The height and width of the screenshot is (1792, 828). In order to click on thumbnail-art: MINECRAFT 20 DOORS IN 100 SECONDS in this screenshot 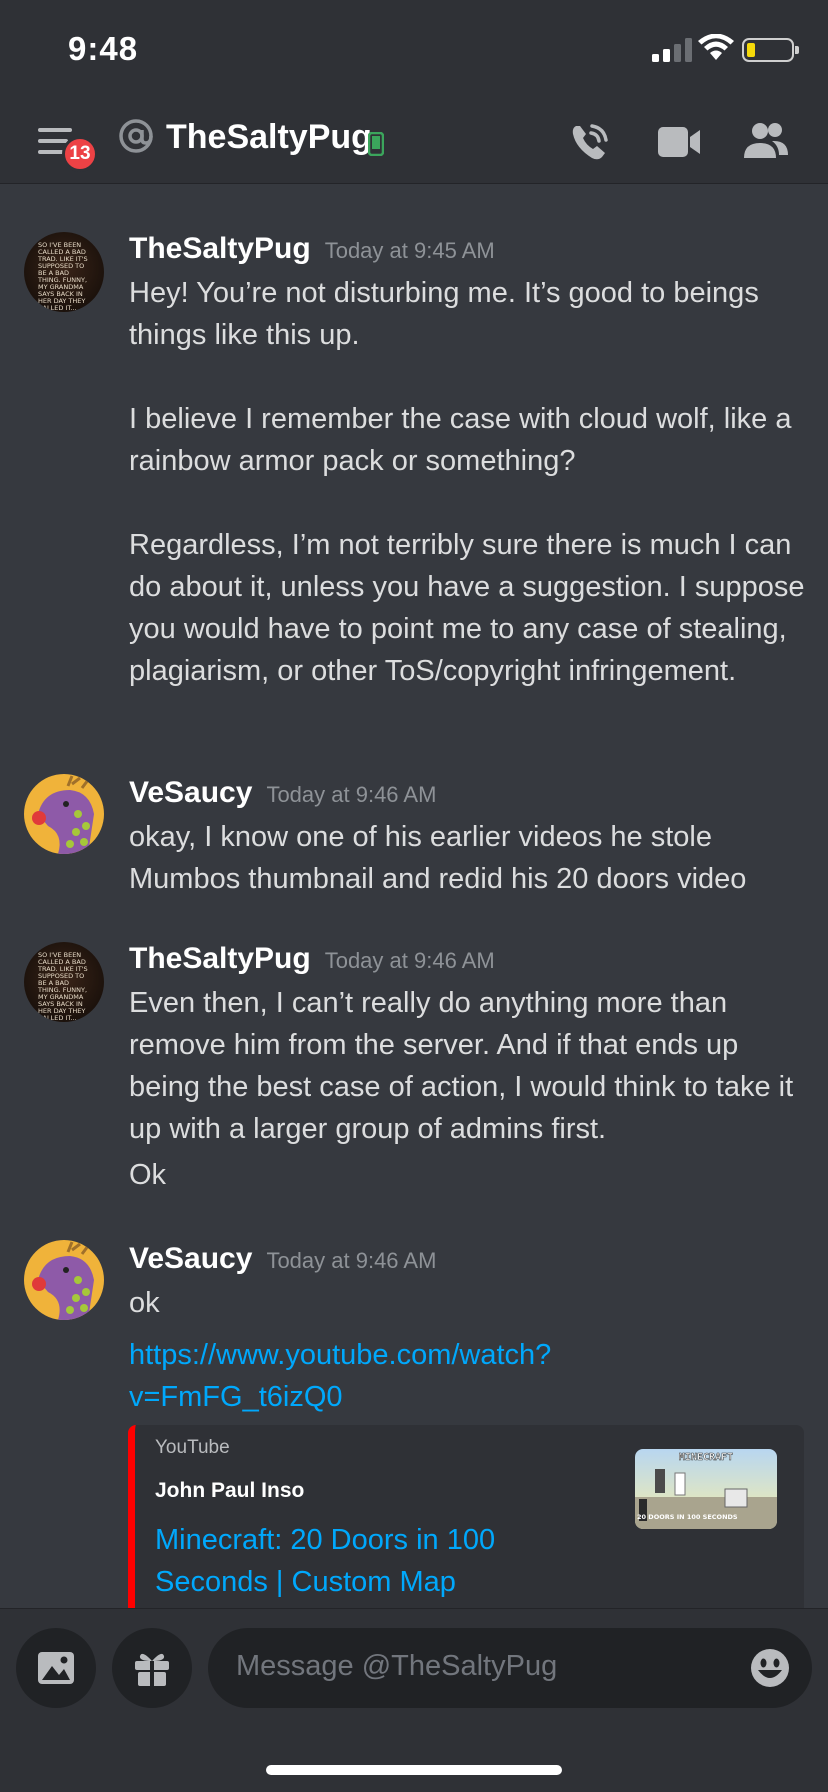, I will do `click(706, 1490)`.